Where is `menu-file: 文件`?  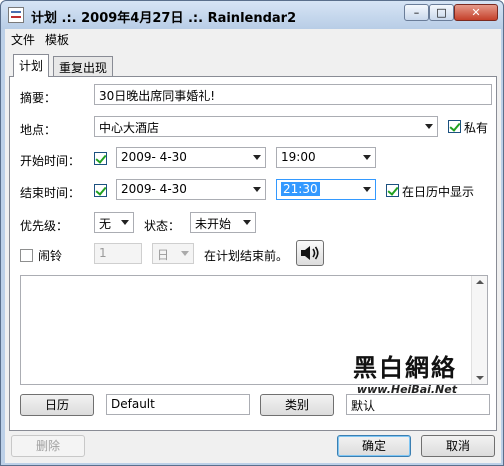
menu-file: 文件 is located at coordinates (23, 39).